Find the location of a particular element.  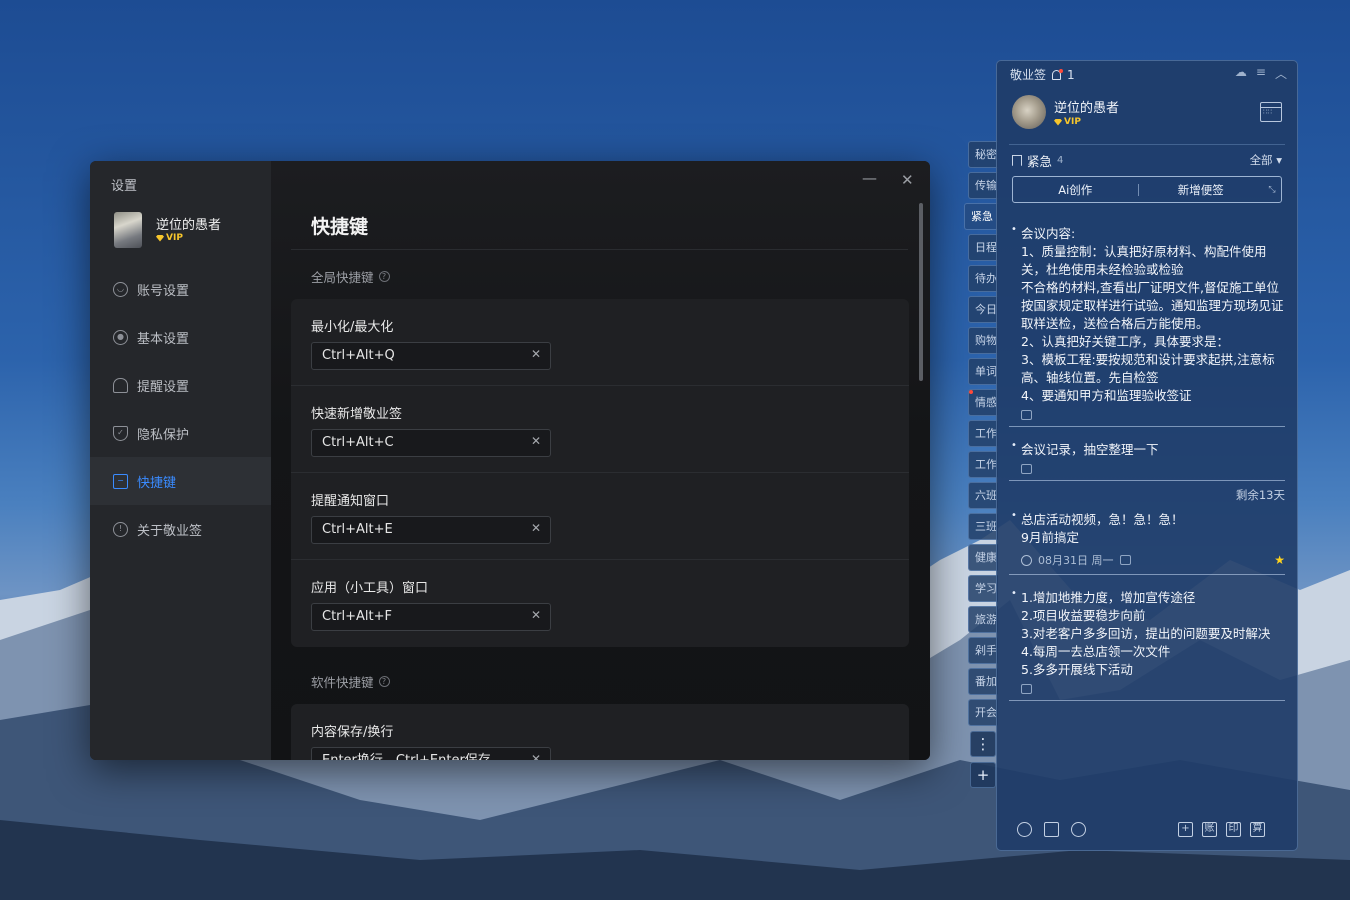

shortcut-input: Ctrl+Alt+C is located at coordinates (431, 443).